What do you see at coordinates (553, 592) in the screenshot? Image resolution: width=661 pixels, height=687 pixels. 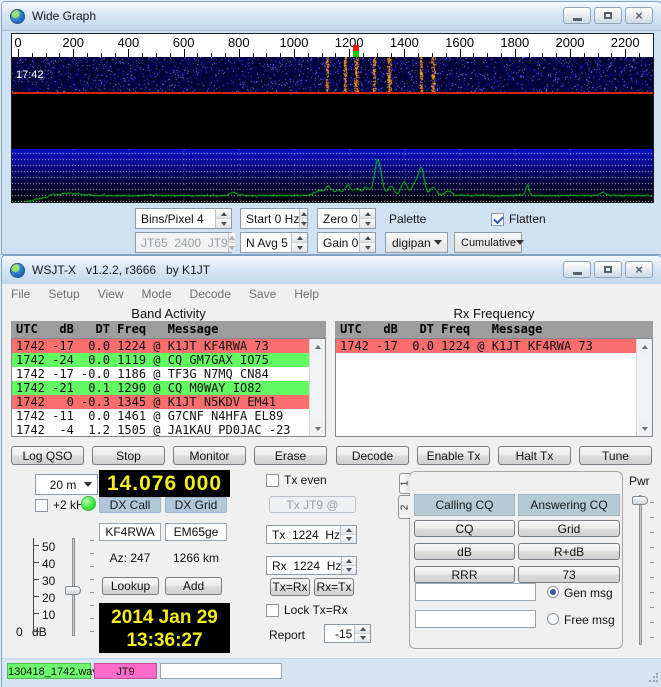 I see `gen-msg-radio` at bounding box center [553, 592].